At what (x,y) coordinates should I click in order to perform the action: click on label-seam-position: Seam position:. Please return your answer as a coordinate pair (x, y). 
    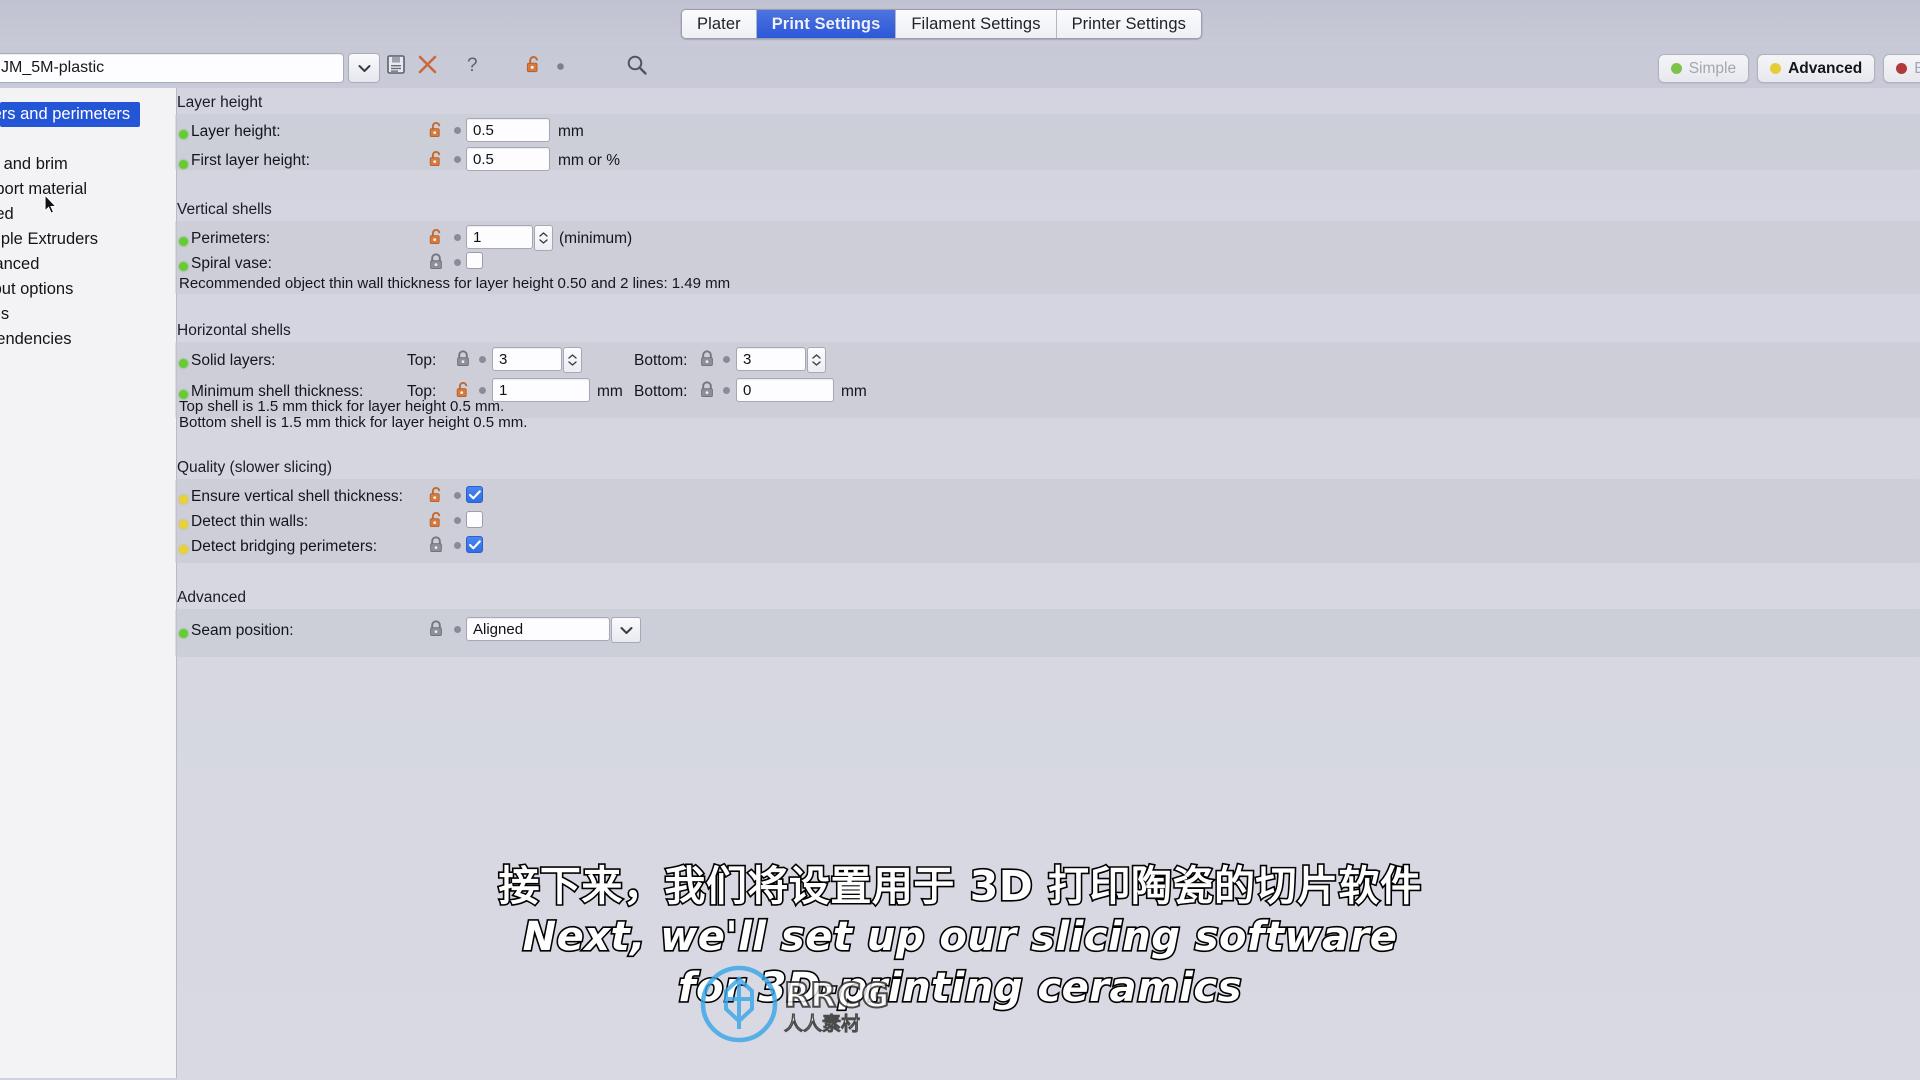
    Looking at the image, I should click on (242, 630).